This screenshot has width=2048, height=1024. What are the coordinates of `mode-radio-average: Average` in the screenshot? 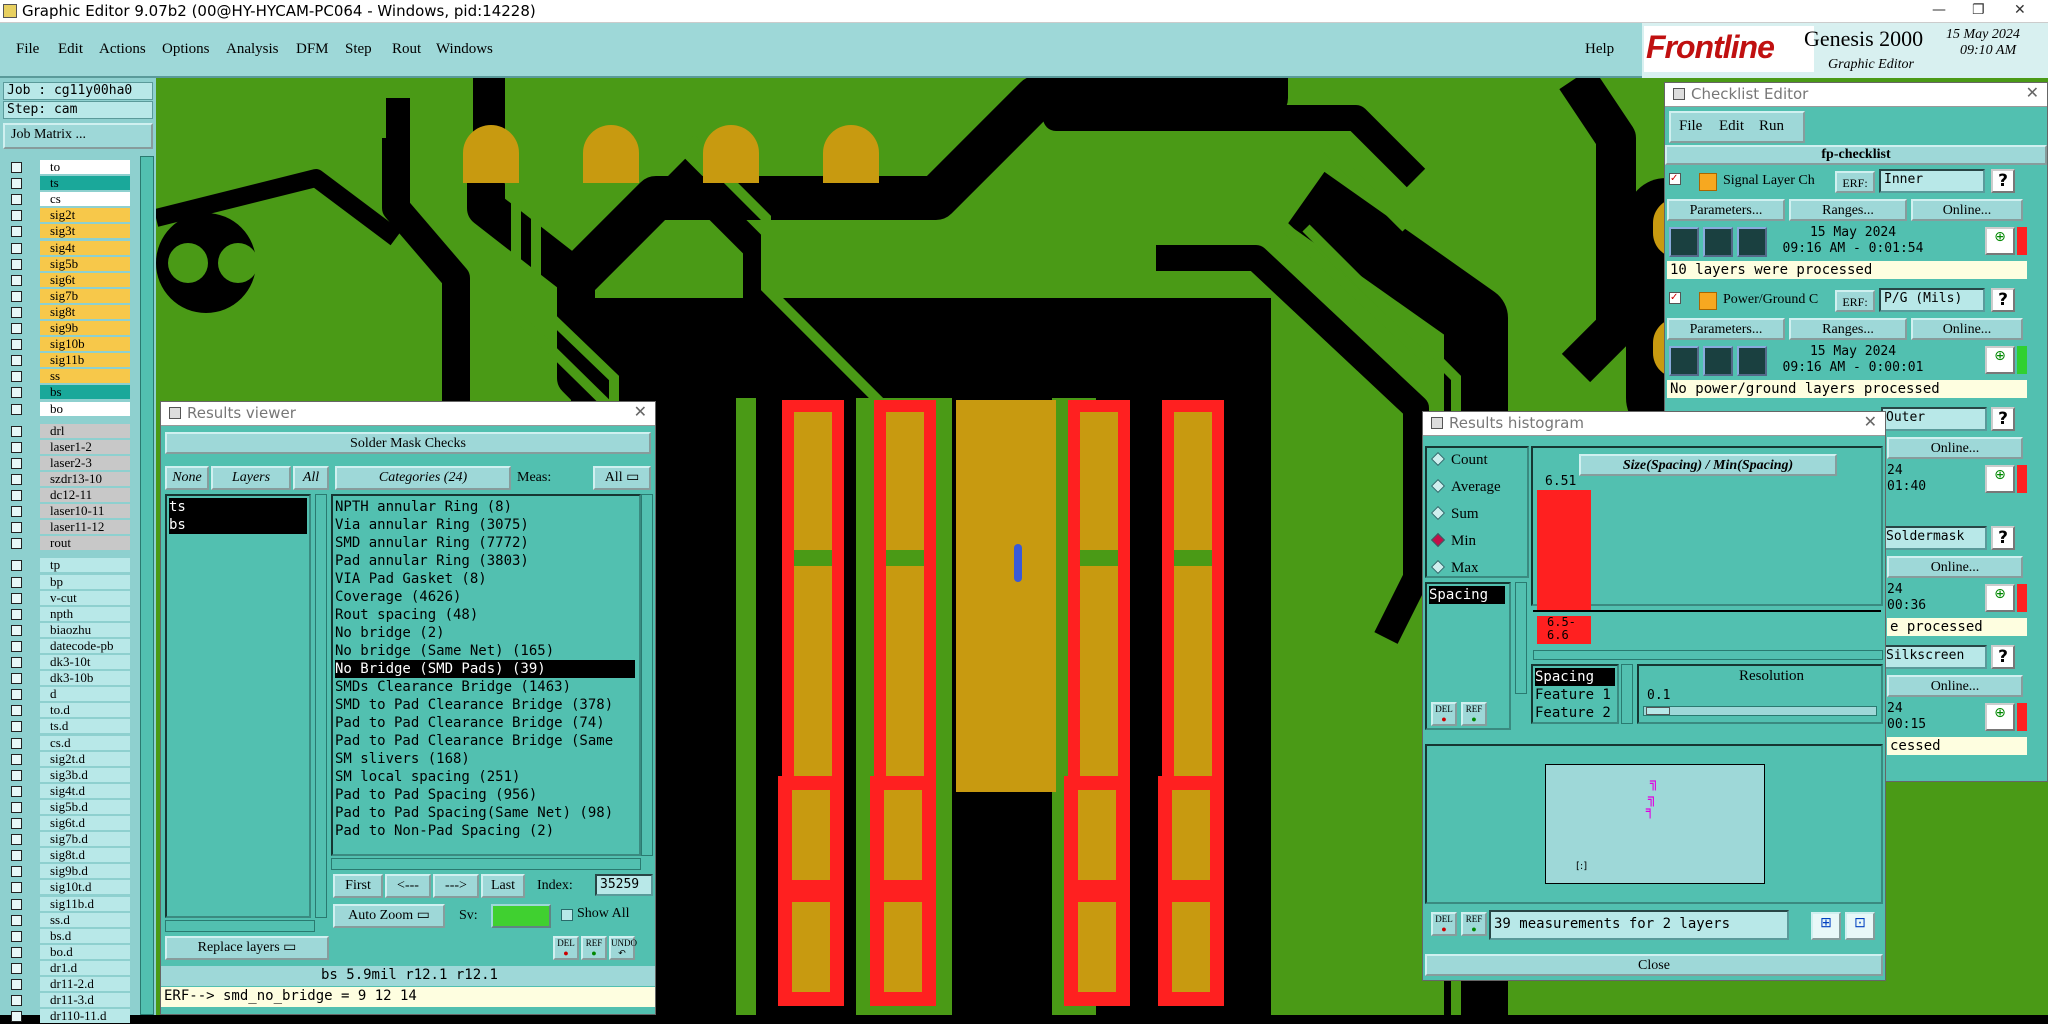 It's located at (1465, 487).